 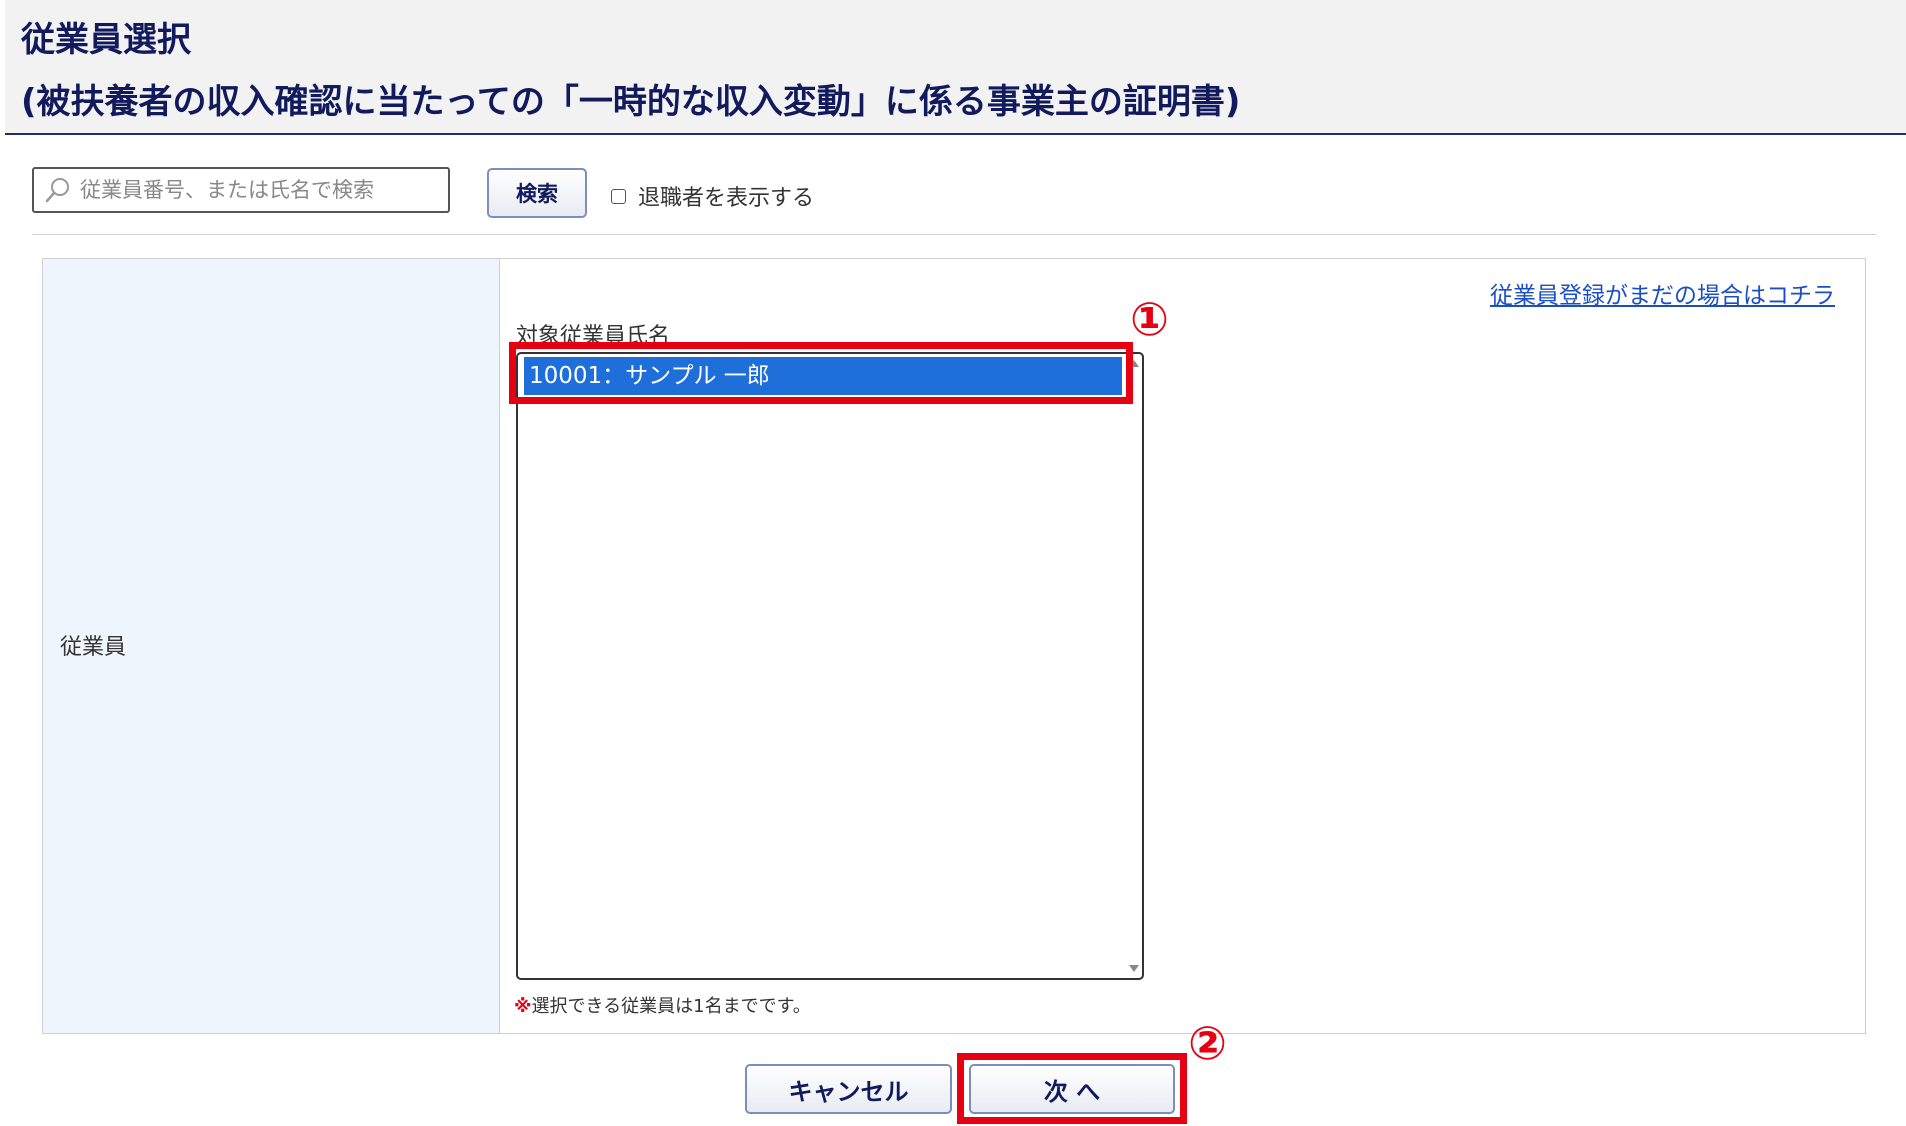 What do you see at coordinates (106, 40) in the screenshot?
I see `page-title: 従業員選択` at bounding box center [106, 40].